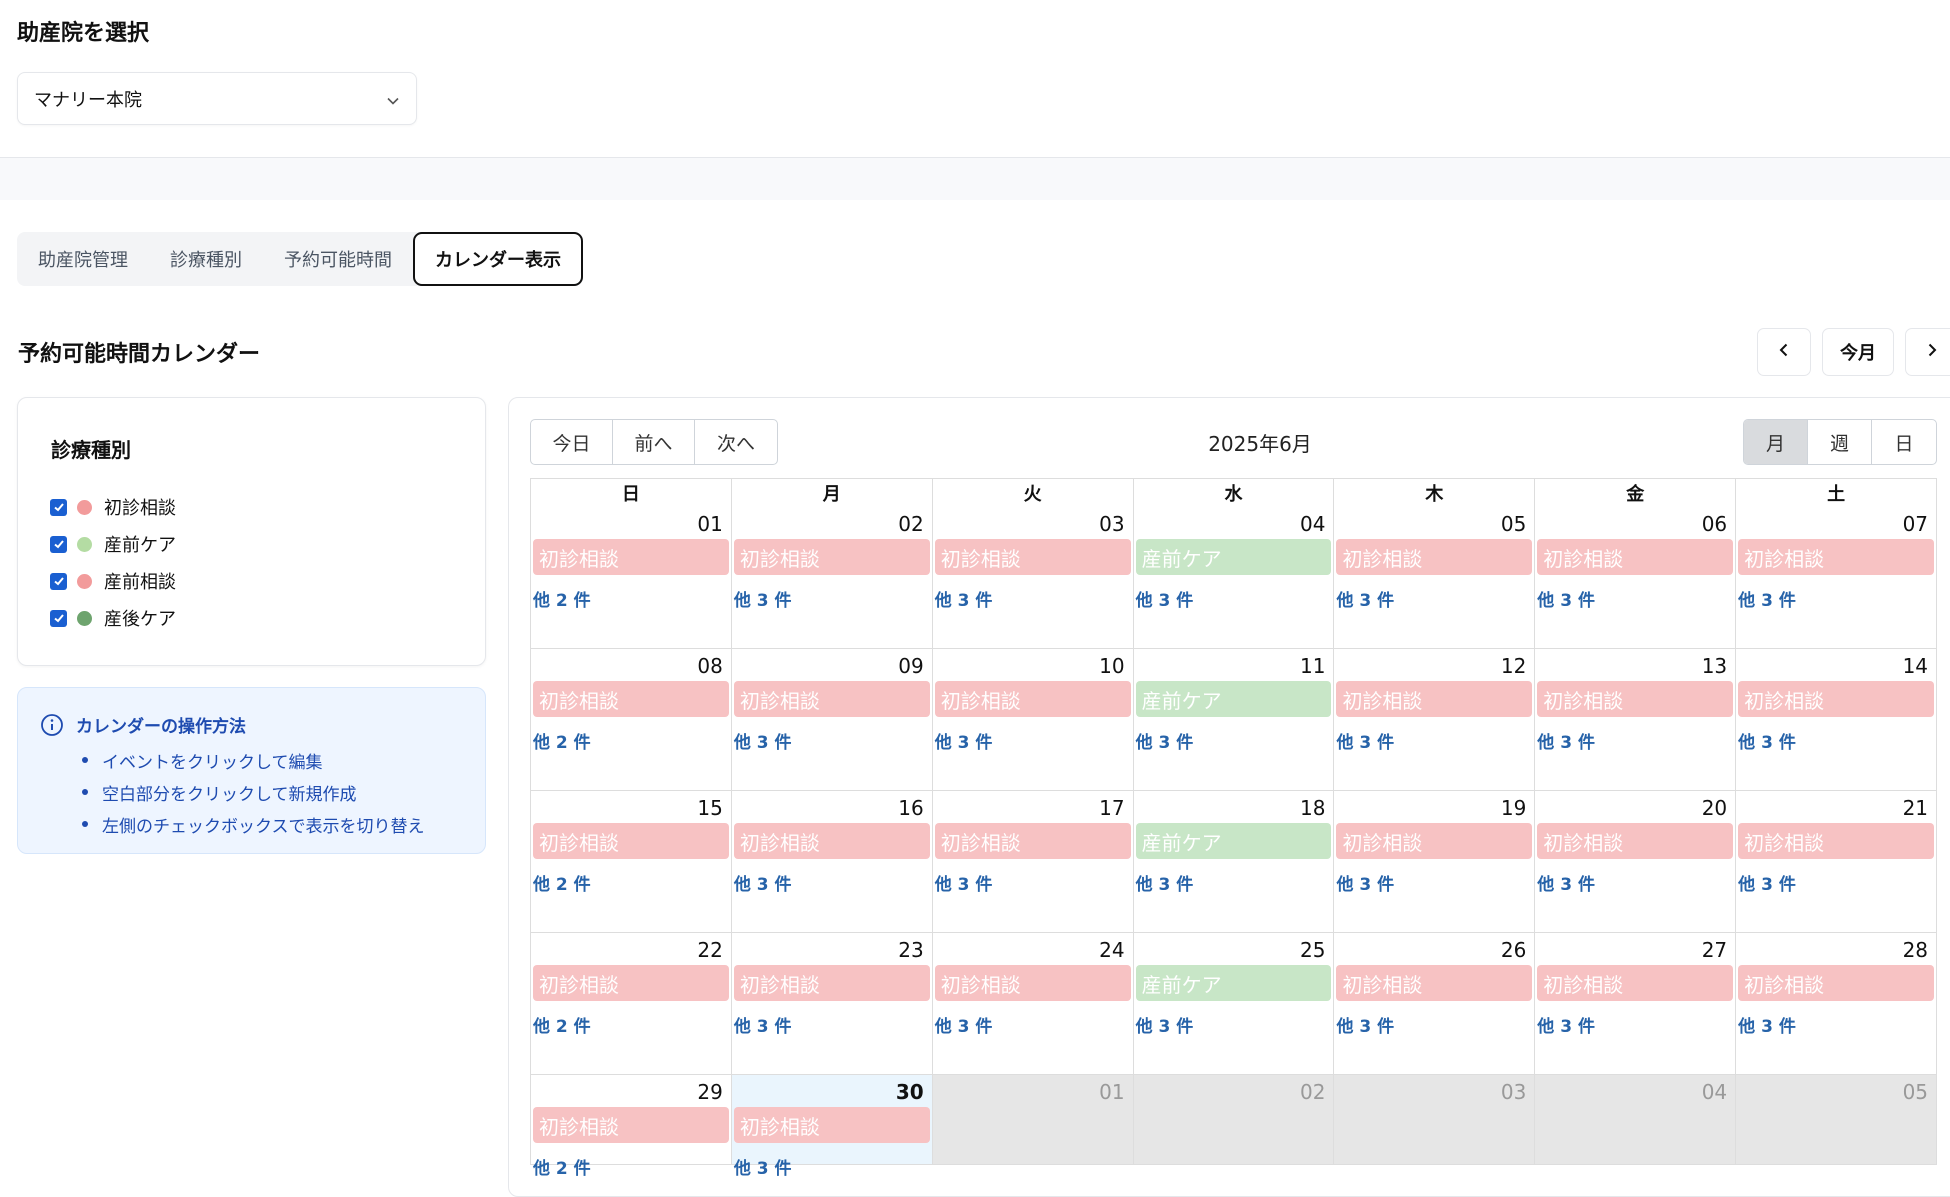 The height and width of the screenshot is (1197, 1950). I want to click on day-cell: 12 初診相談他 3 件, so click(1435, 720).